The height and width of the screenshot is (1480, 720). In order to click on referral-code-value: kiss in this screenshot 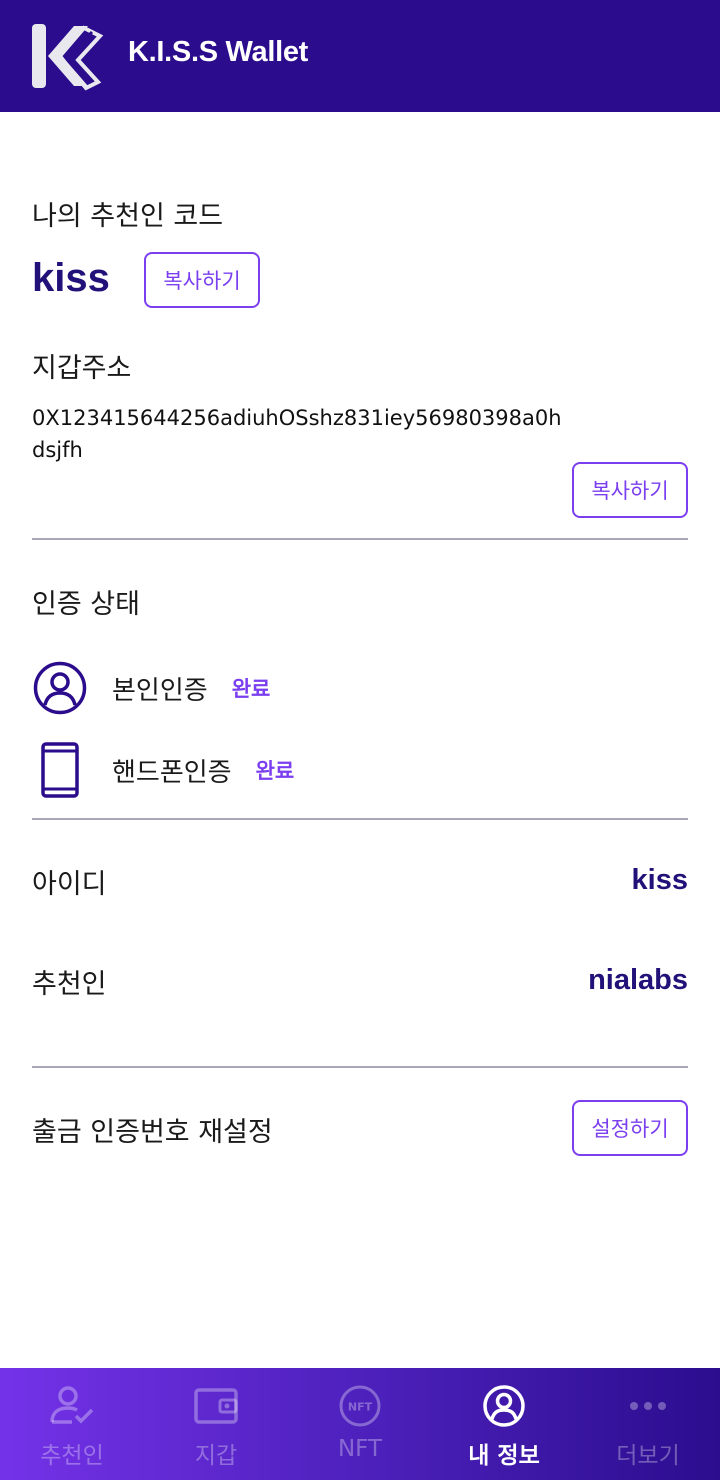, I will do `click(71, 278)`.